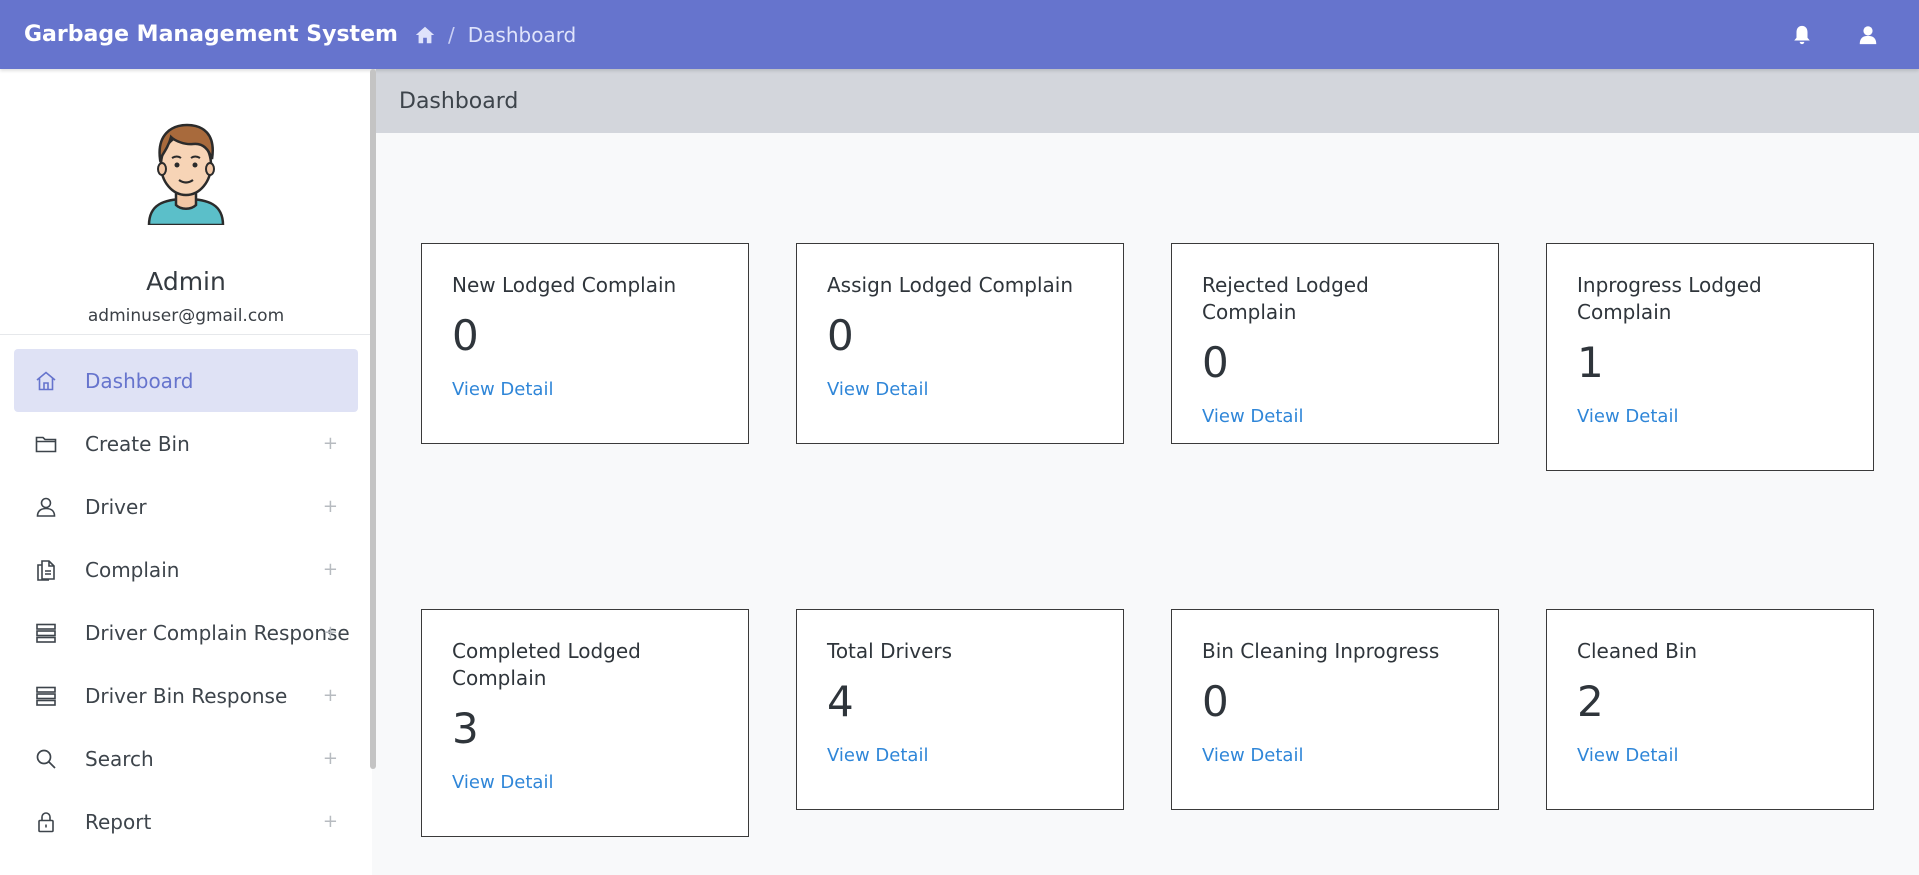 This screenshot has height=875, width=1919. Describe the element at coordinates (840, 701) in the screenshot. I see `card-value: 4` at that location.